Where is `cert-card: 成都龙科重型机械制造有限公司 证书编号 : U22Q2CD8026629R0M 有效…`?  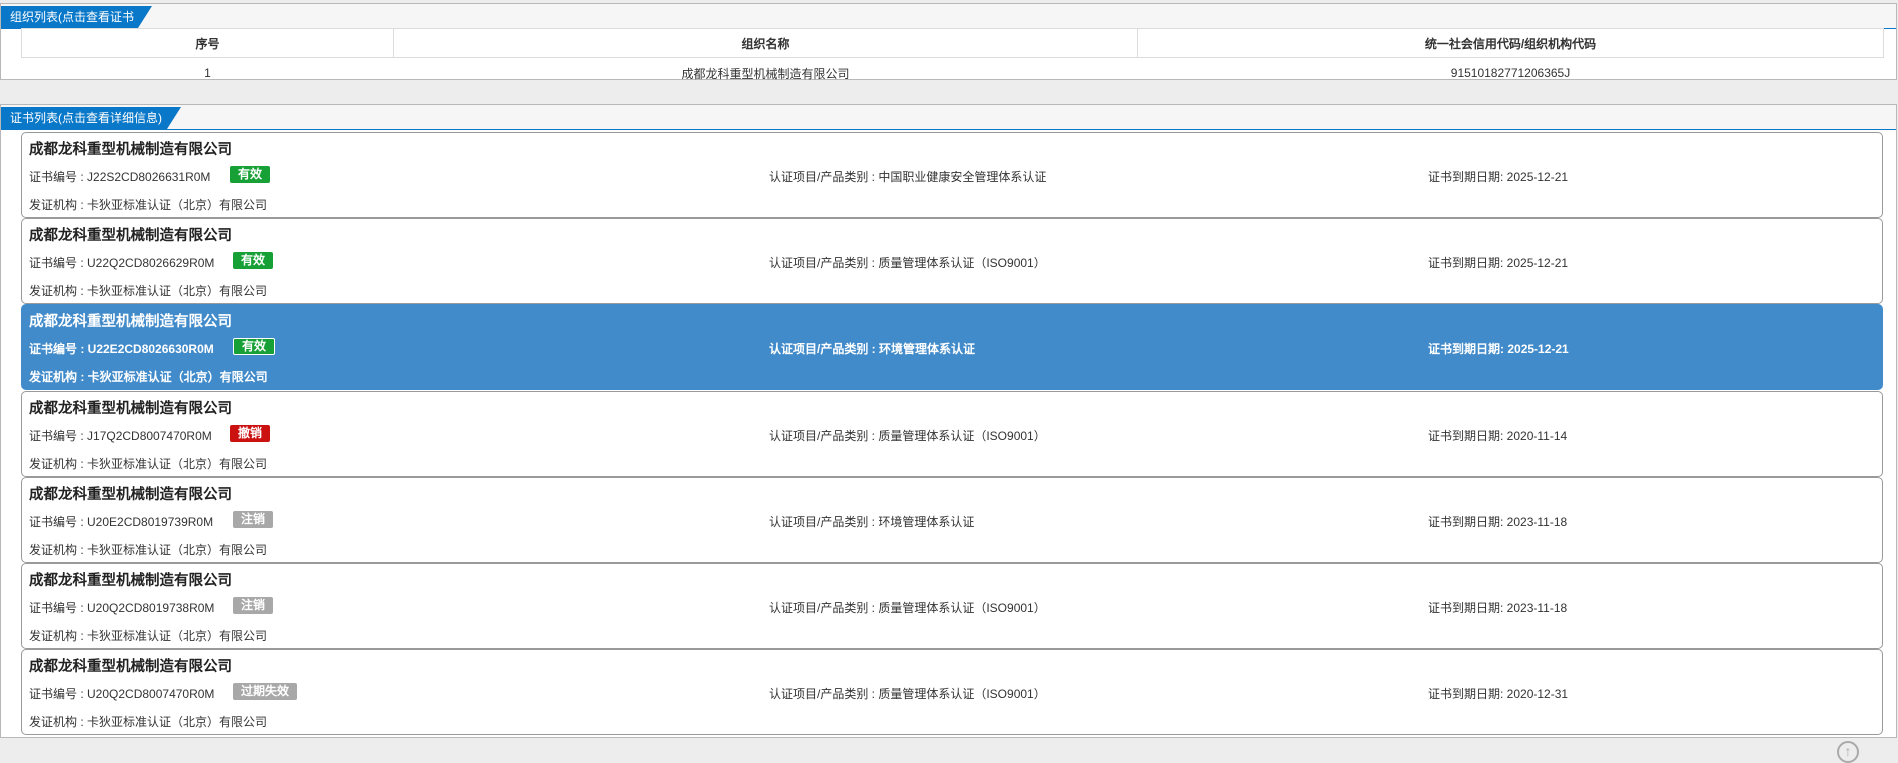
cert-card: 成都龙科重型机械制造有限公司 证书编号 : U22Q2CD8026629R0M 有效… is located at coordinates (952, 261).